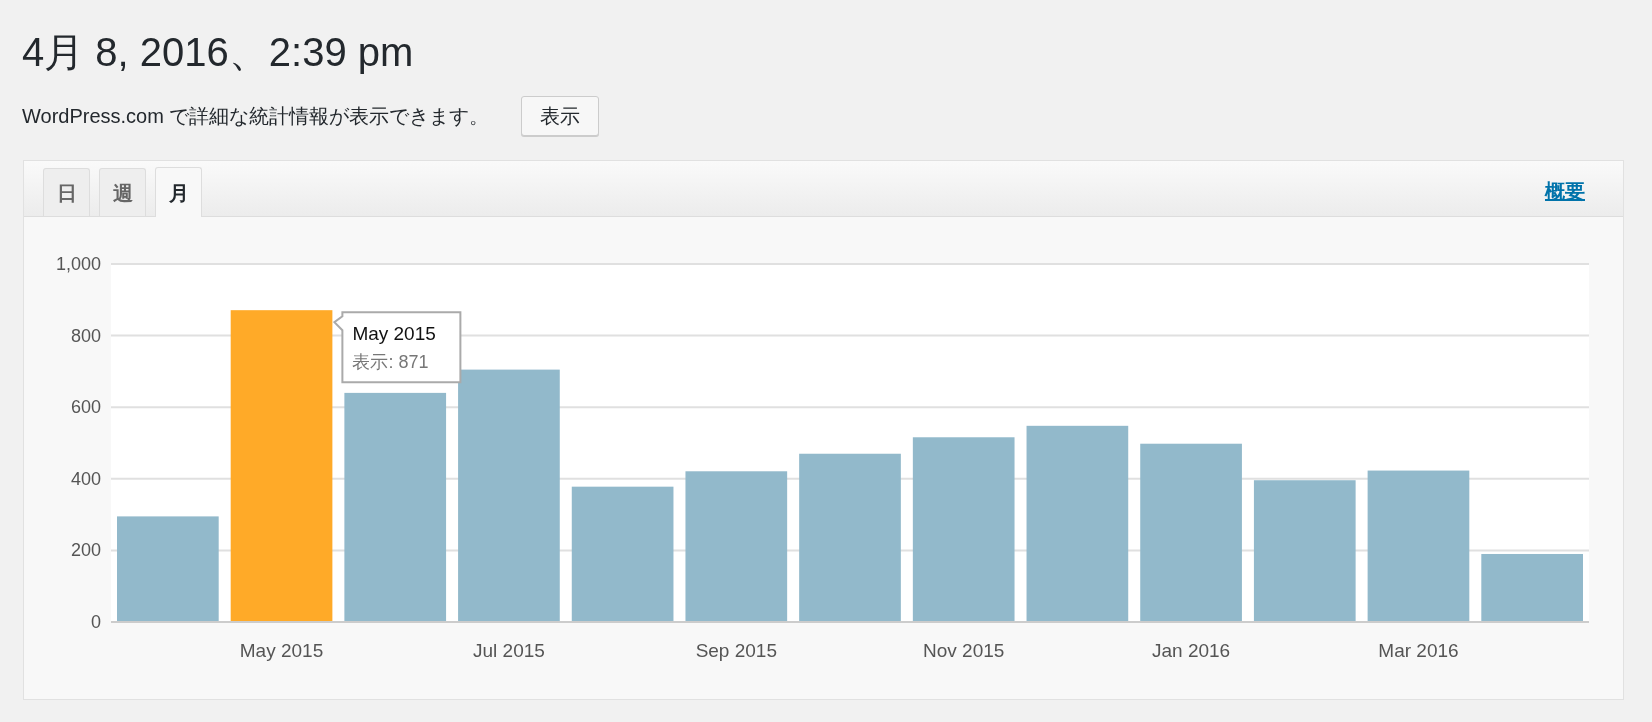  What do you see at coordinates (964, 650) in the screenshot?
I see `x-axis-label: Nov 2015` at bounding box center [964, 650].